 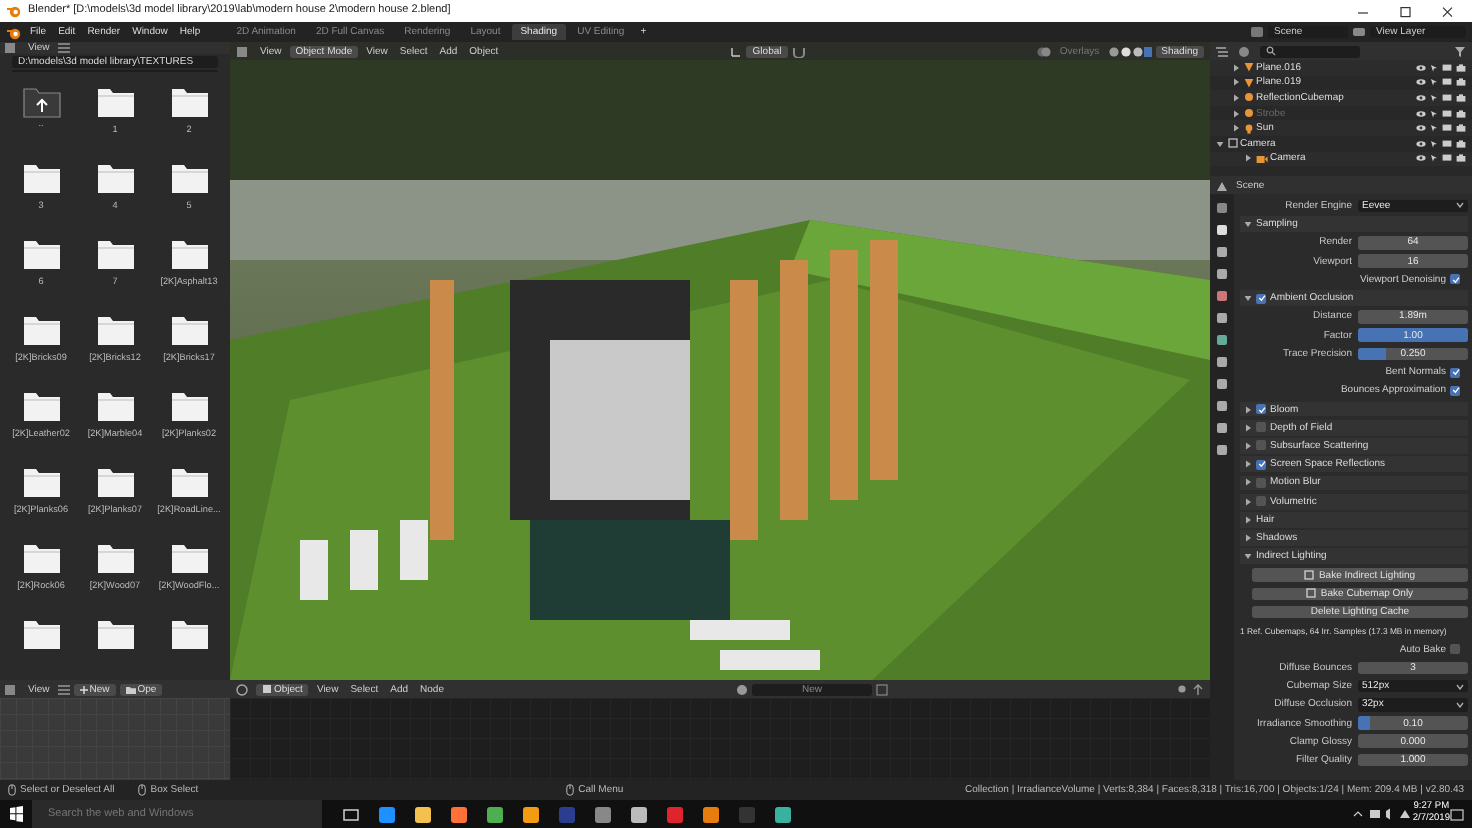 I want to click on tray-icons-icon, so click(x=1382, y=814).